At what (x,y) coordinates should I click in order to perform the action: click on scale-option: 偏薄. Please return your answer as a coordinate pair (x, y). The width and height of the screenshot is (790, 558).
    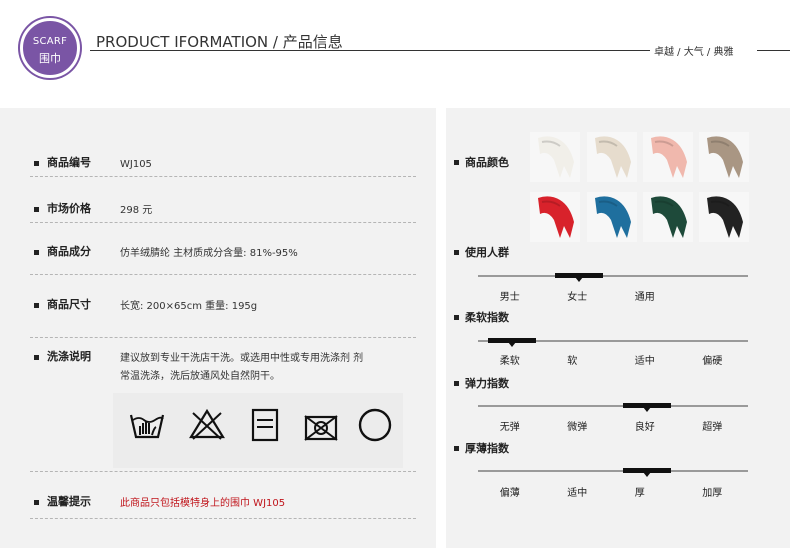
    Looking at the image, I should click on (509, 493).